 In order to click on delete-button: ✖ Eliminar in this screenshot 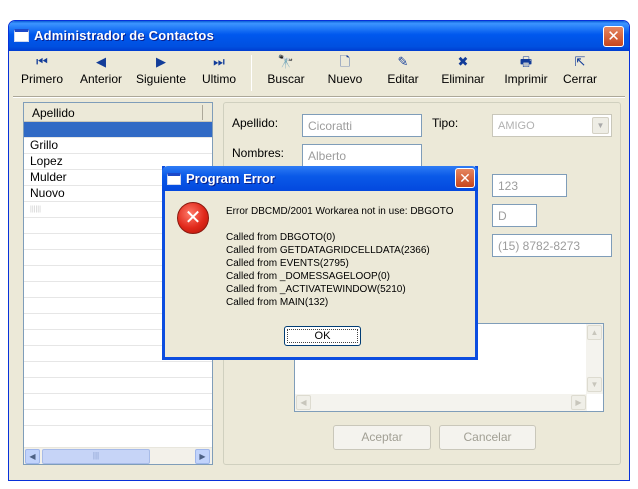, I will do `click(463, 73)`.